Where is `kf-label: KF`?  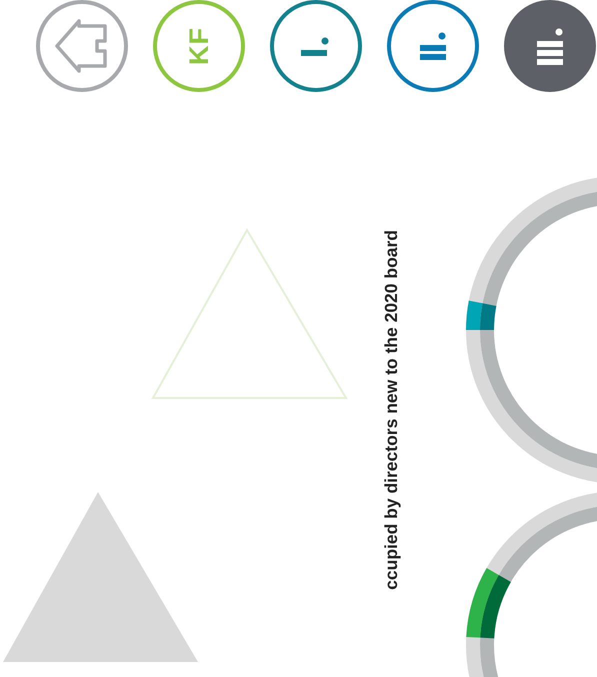
kf-label: KF is located at coordinates (199, 46).